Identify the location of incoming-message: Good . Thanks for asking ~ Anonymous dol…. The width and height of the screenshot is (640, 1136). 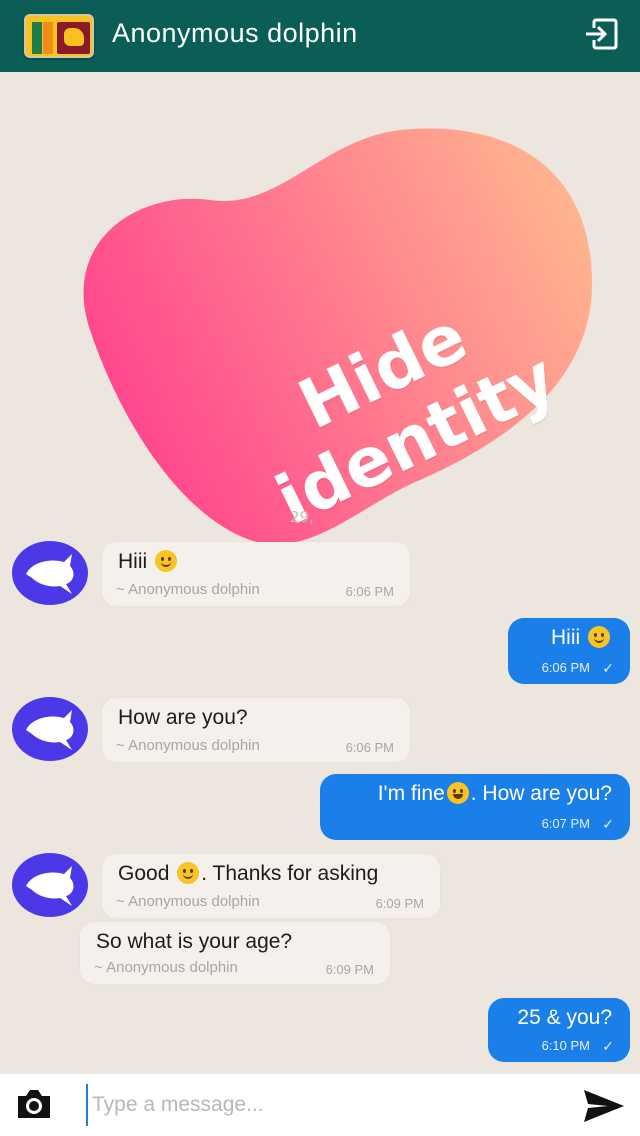
(271, 886).